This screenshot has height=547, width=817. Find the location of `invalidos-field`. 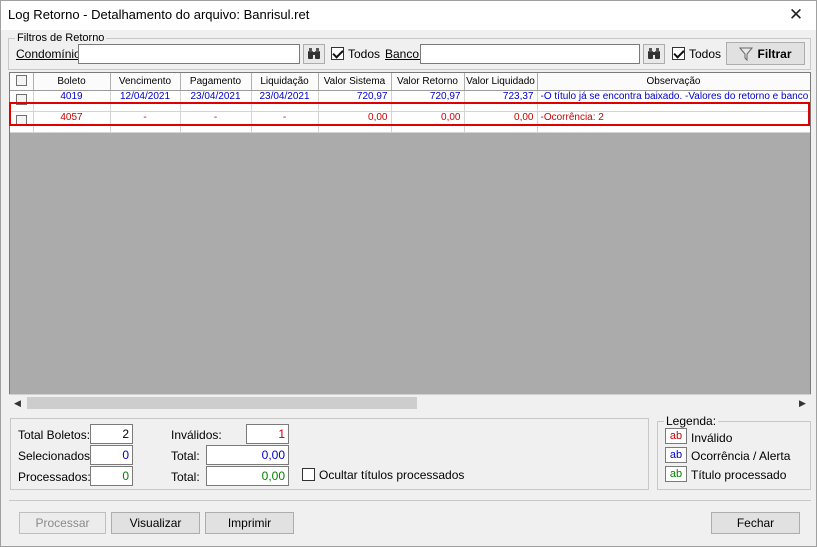

invalidos-field is located at coordinates (267, 434).